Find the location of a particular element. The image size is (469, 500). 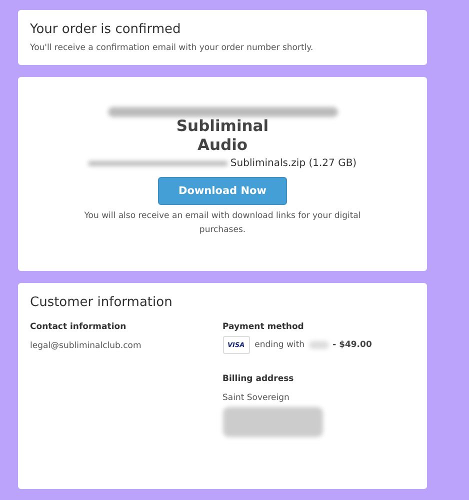

product-title: Subliminal Audio is located at coordinates (222, 135).